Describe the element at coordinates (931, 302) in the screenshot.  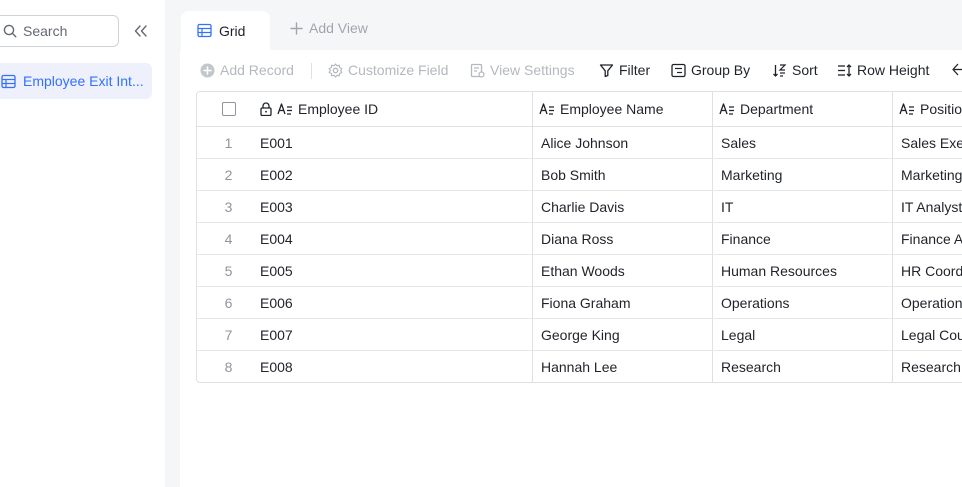
I see `cell-text: Operation` at that location.